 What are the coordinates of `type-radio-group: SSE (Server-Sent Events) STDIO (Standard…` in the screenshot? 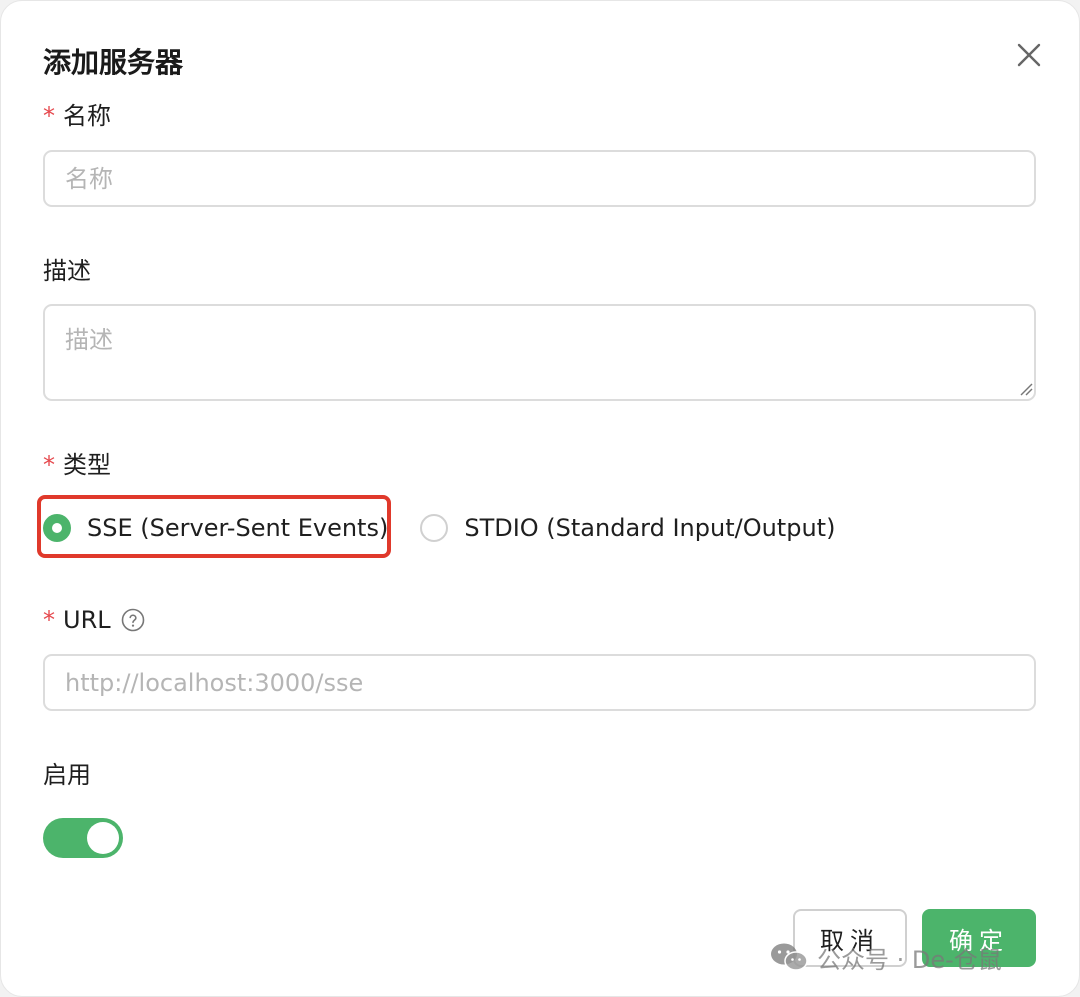 It's located at (439, 528).